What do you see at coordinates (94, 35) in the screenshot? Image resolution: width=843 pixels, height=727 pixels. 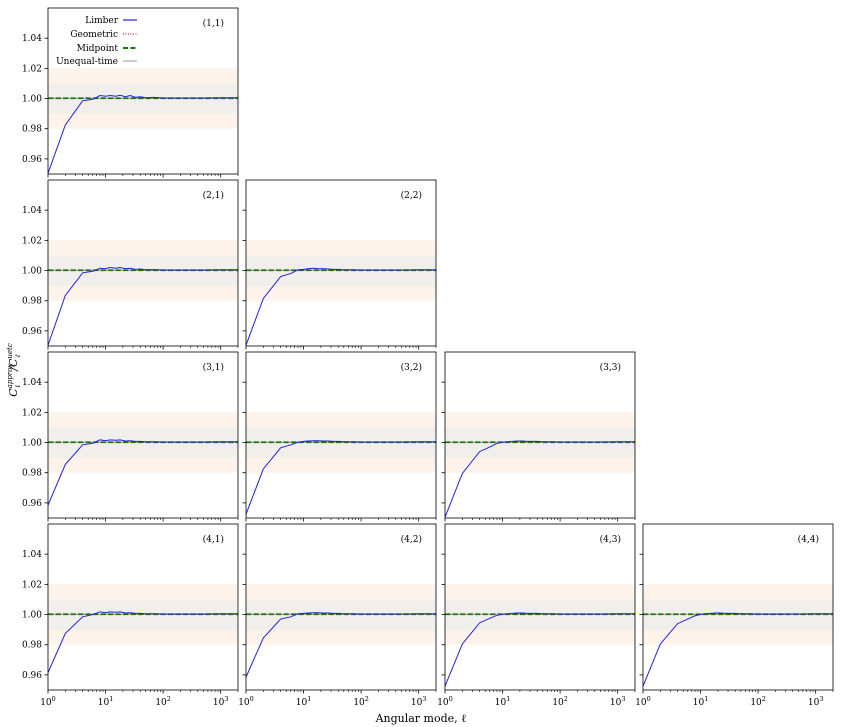 I see `legend-label-geometric: Geometric` at bounding box center [94, 35].